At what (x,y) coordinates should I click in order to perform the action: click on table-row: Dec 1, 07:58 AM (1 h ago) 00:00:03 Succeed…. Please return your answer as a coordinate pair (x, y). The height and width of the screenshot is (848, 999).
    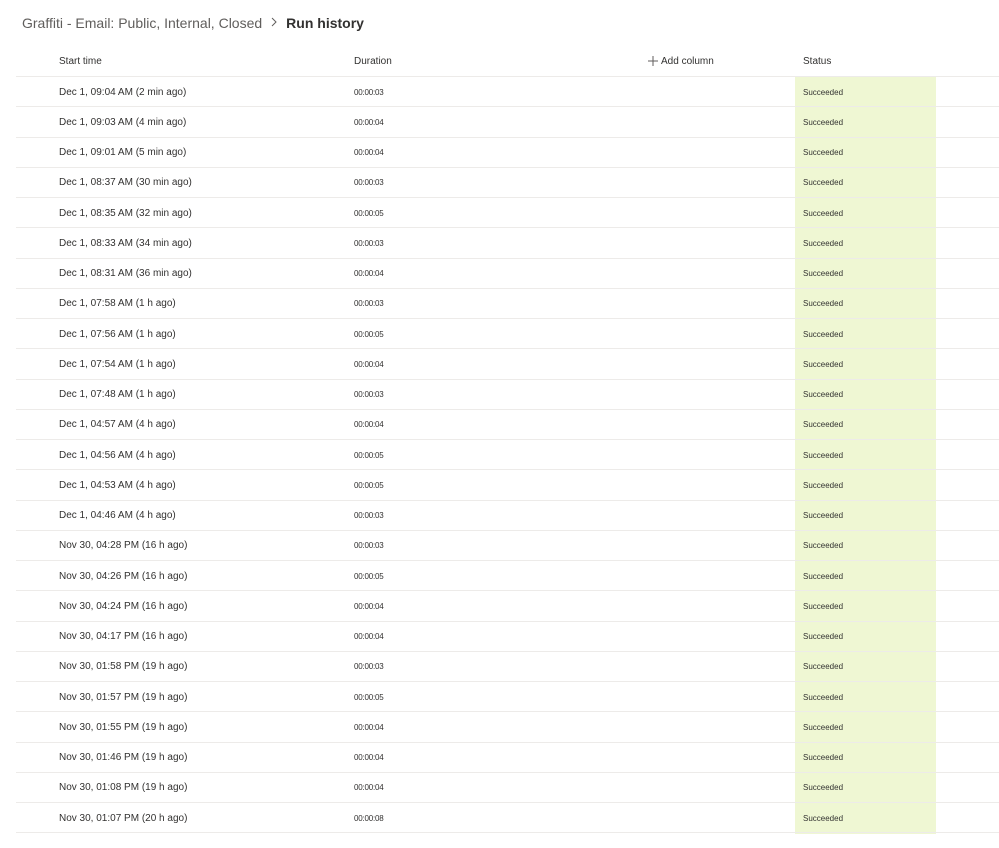
    Looking at the image, I should click on (507, 304).